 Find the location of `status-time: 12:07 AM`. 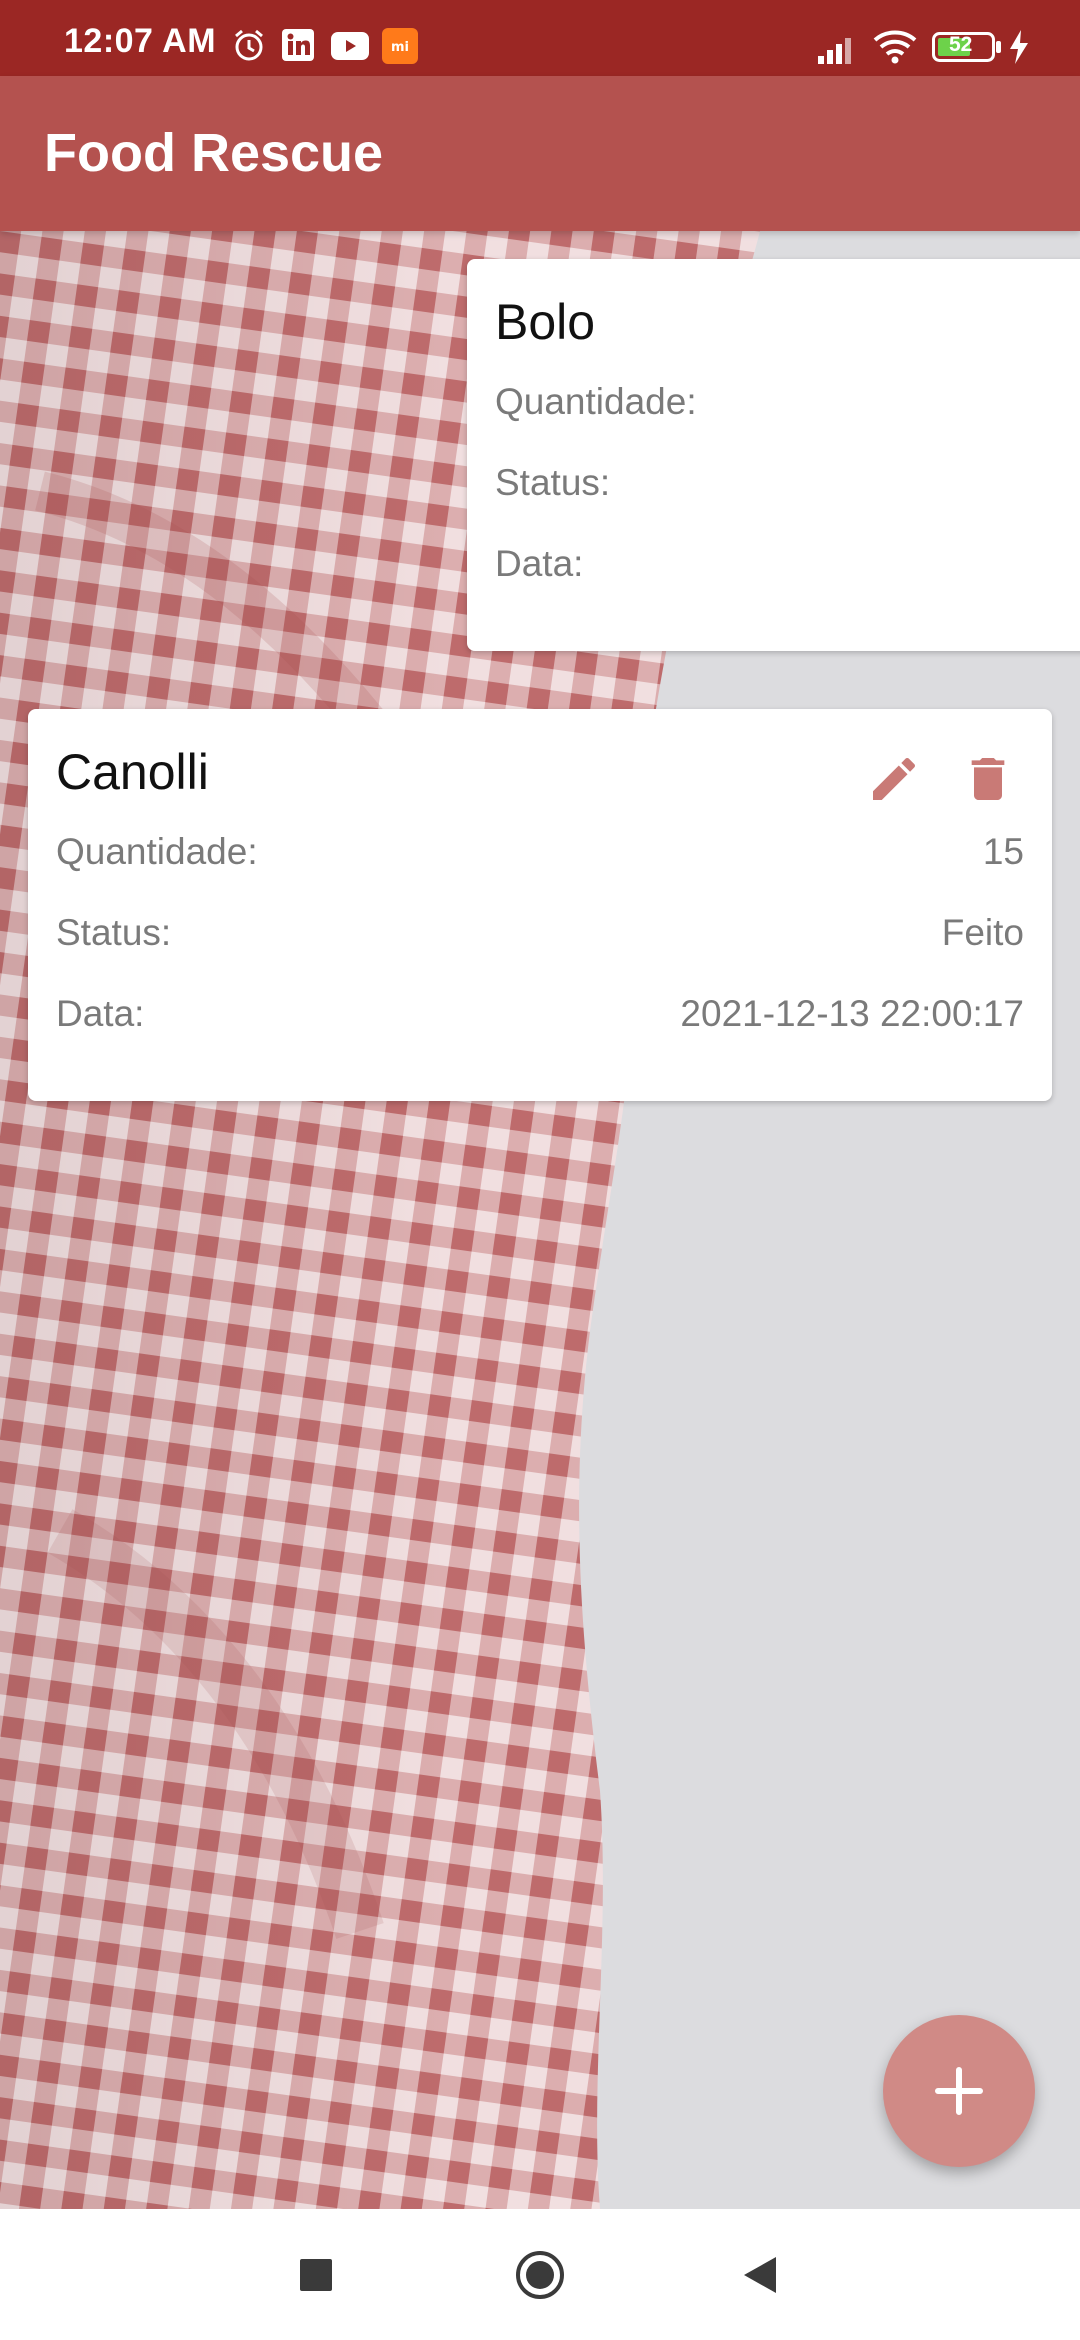

status-time: 12:07 AM is located at coordinates (140, 41).